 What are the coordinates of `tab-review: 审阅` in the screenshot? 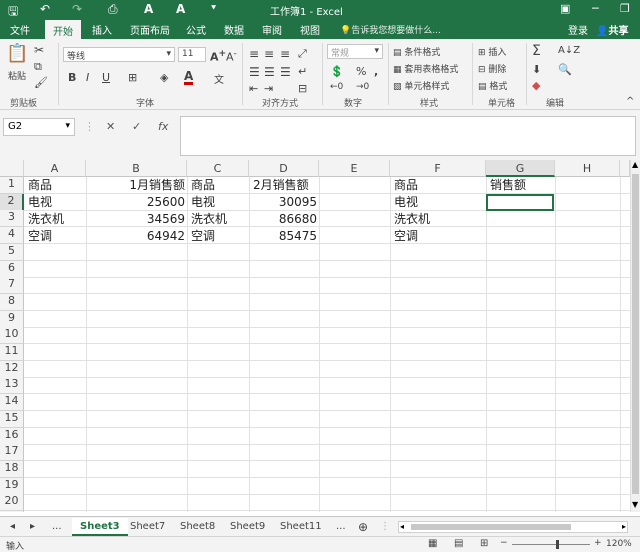 It's located at (272, 29).